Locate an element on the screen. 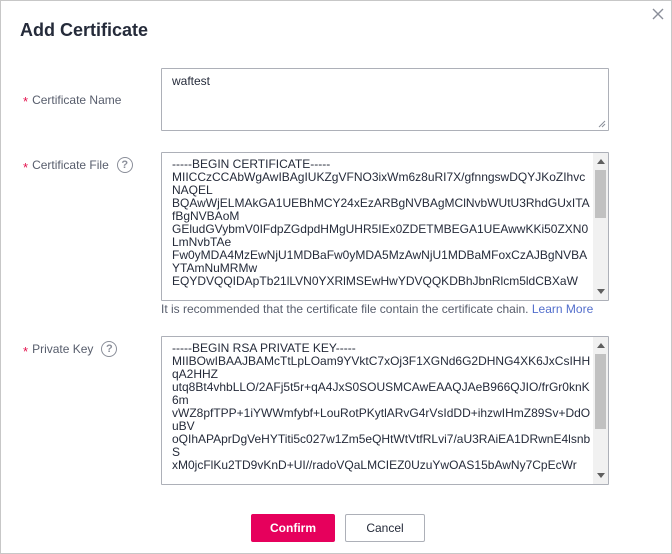 Image resolution: width=672 pixels, height=554 pixels. certificate-name-label-text: Certificate Name is located at coordinates (77, 99).